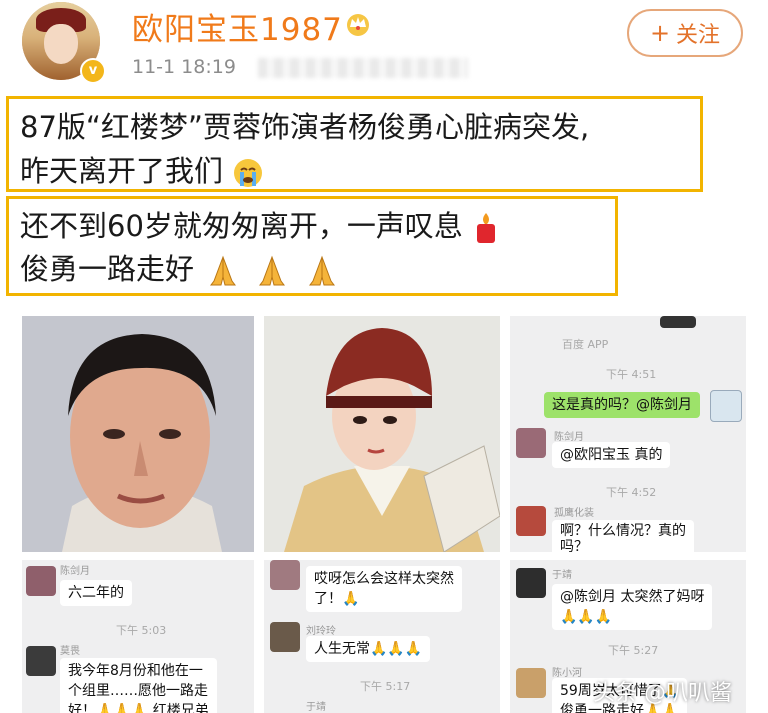  Describe the element at coordinates (135, 671) in the screenshot. I see `chat-bubble-line: 我今年8月份和他在一` at that location.